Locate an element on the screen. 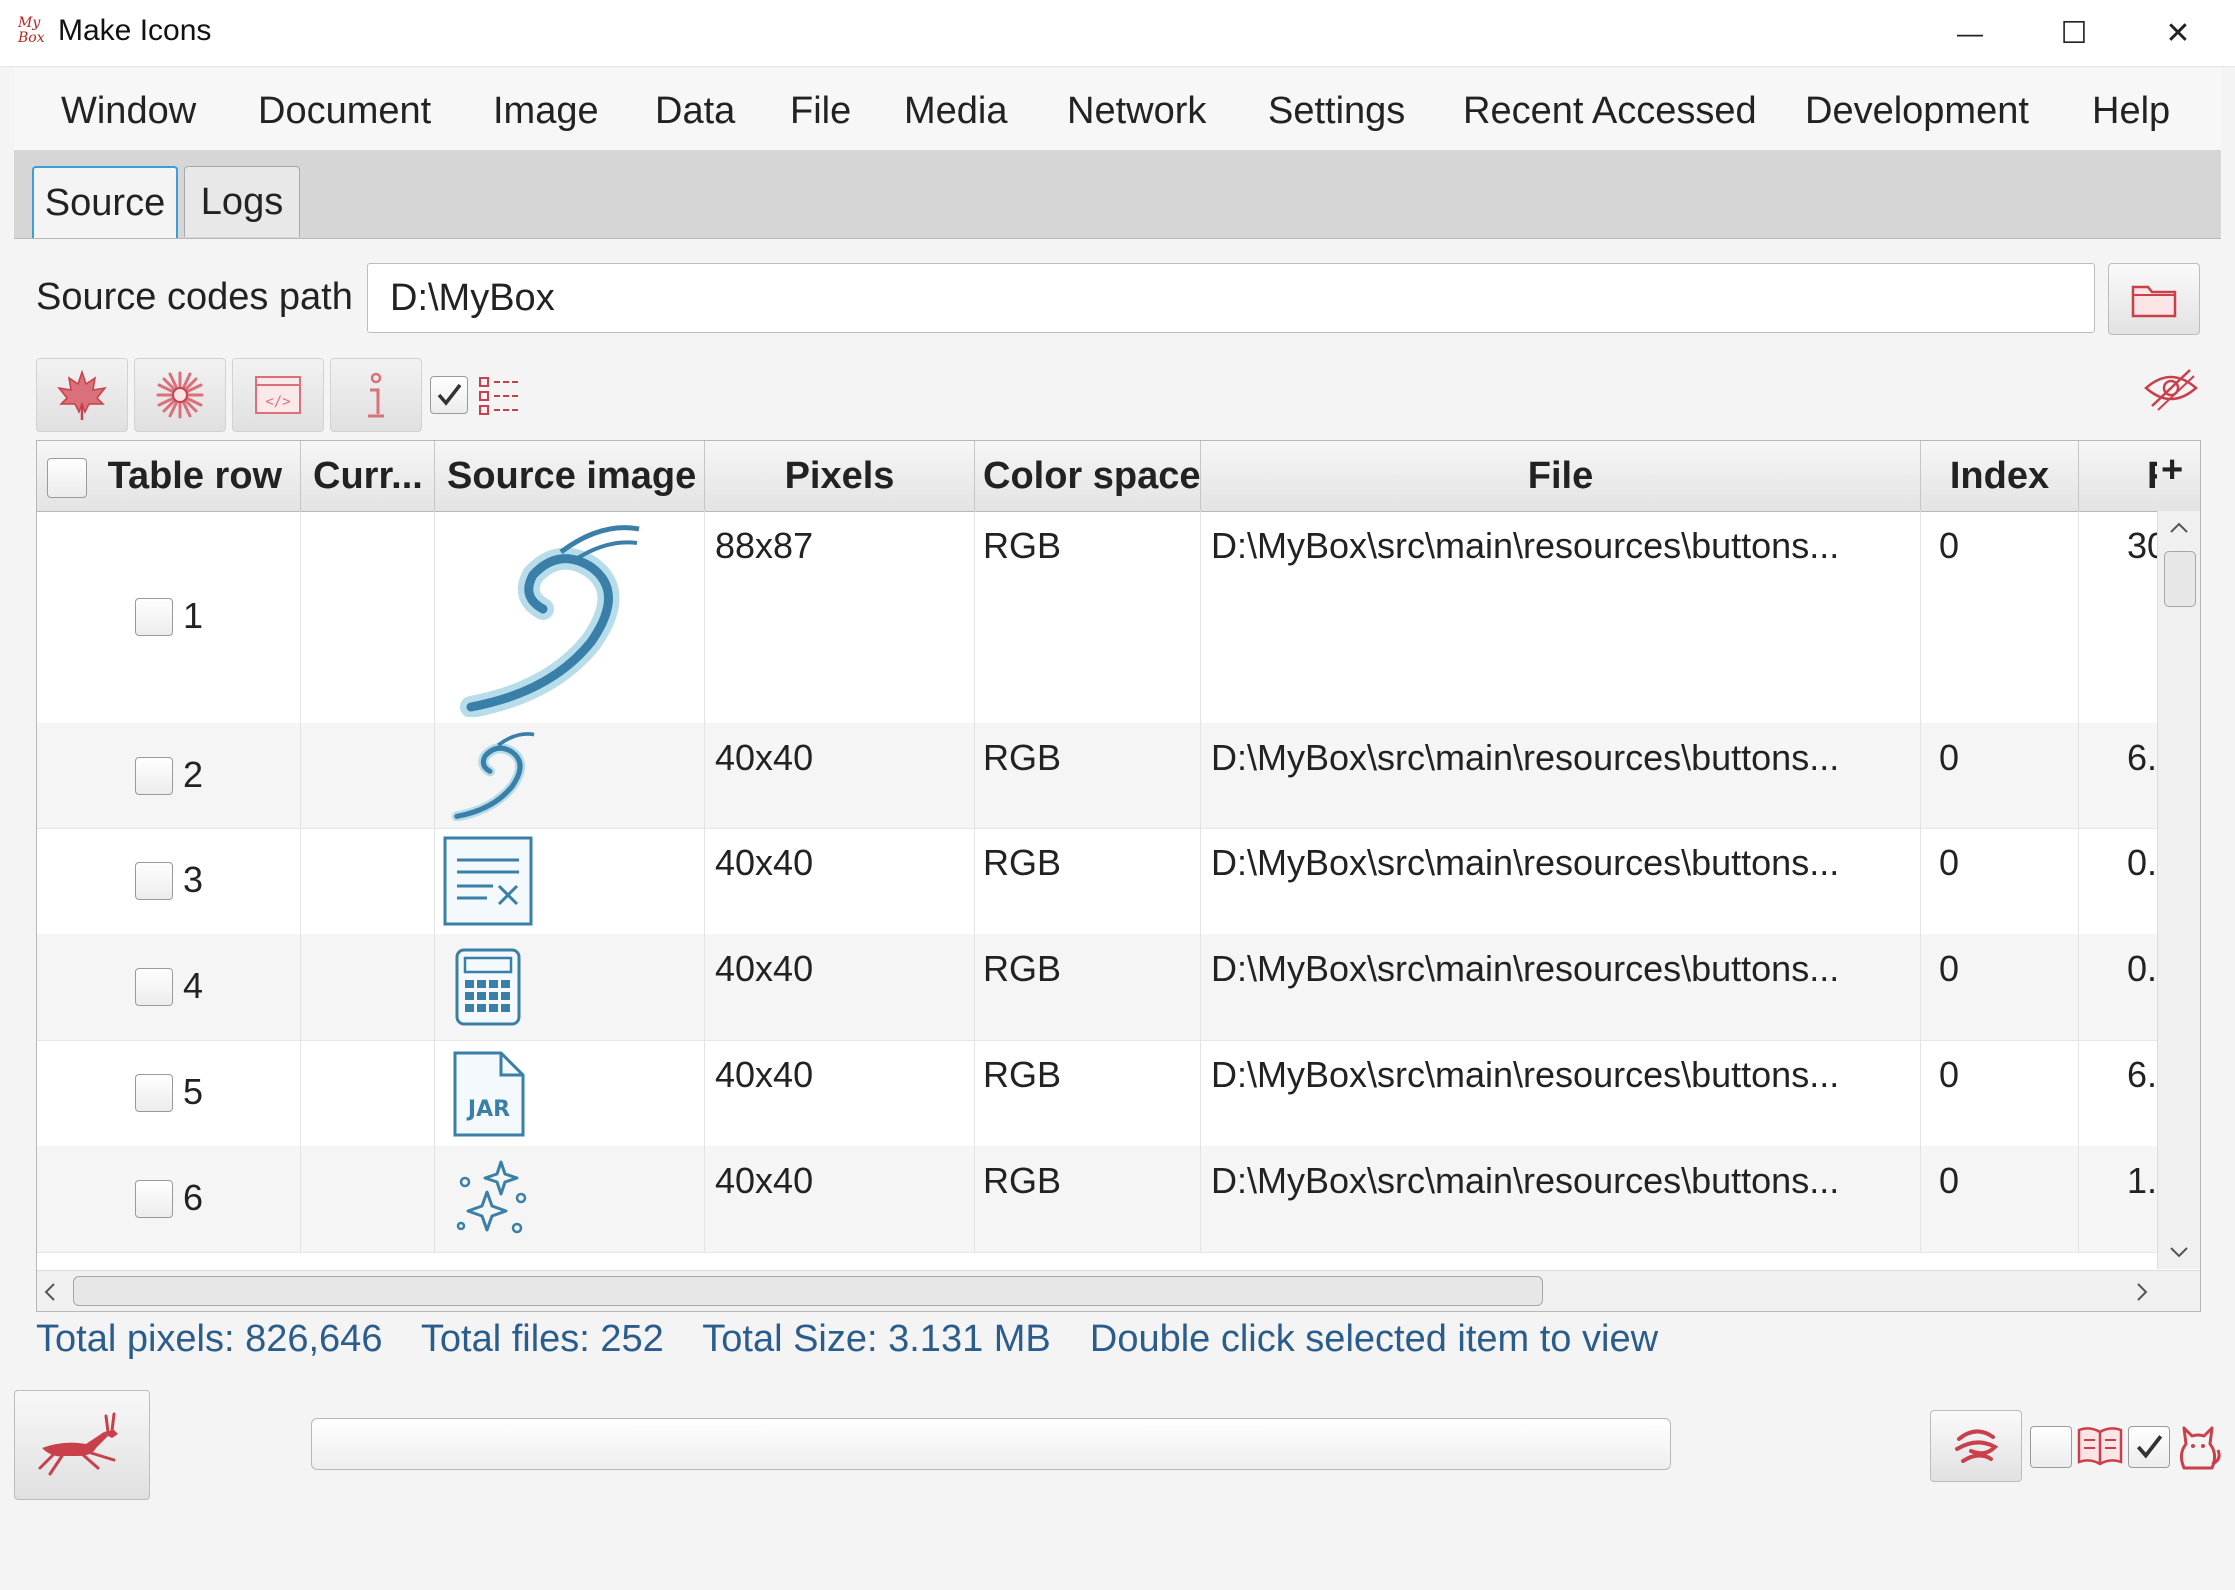 The width and height of the screenshot is (2235, 1590). vertical-scroll-thumb is located at coordinates (2180, 579).